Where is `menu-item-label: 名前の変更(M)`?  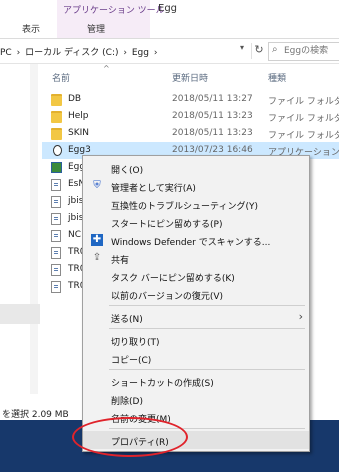
menu-item-label: 名前の変更(M) is located at coordinates (141, 420).